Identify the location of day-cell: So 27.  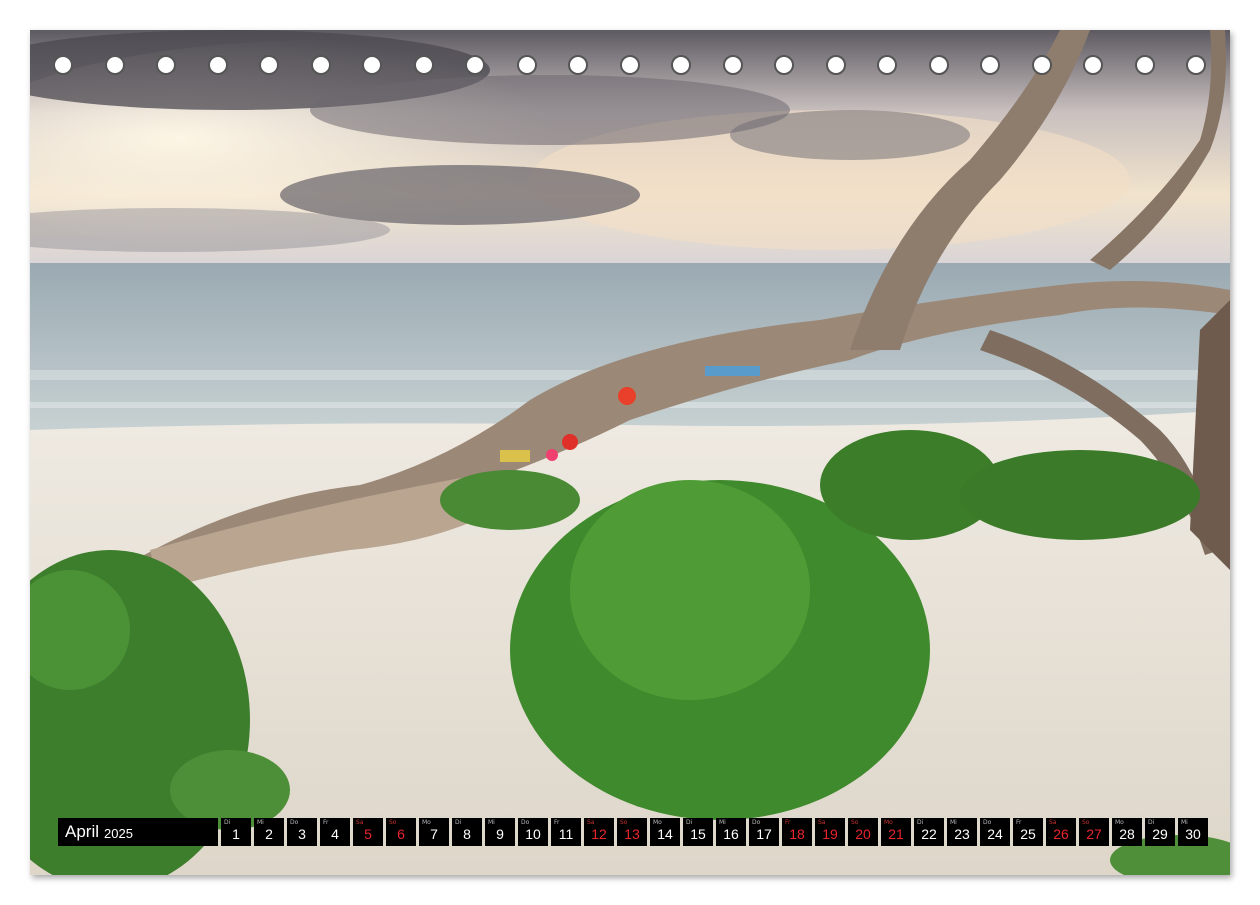
(1094, 832).